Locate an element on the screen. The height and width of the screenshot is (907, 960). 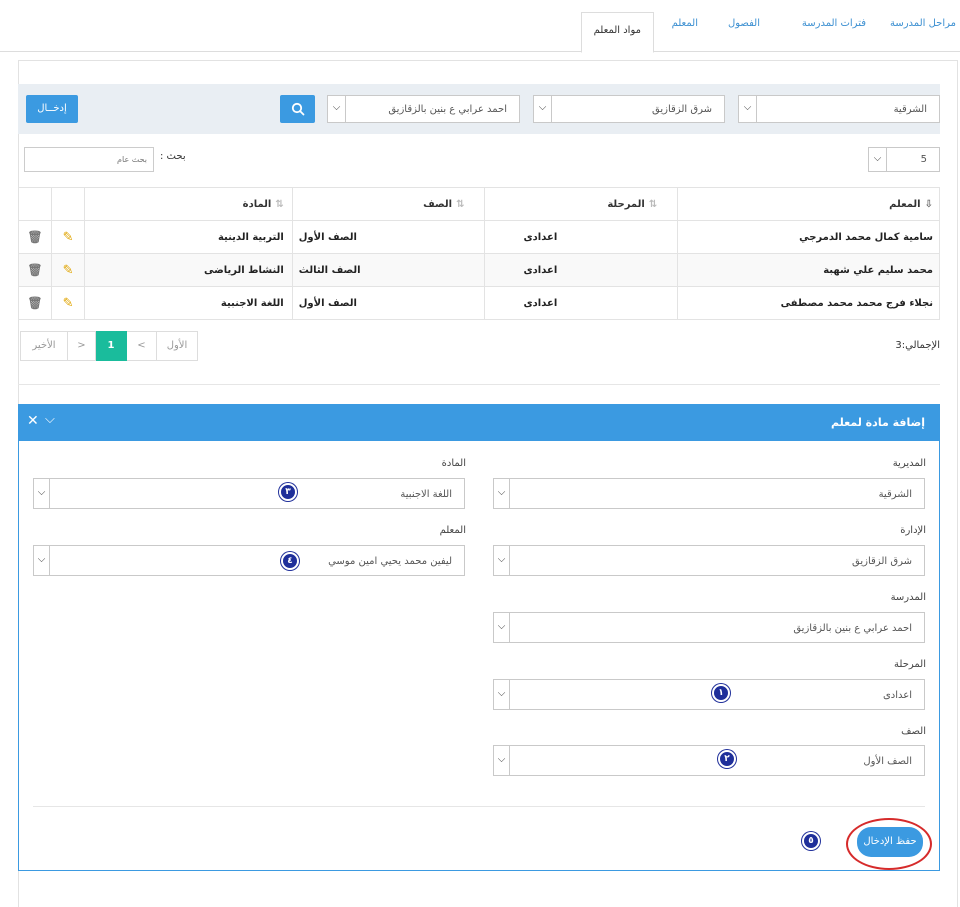
total-count: الإجمالي:3 is located at coordinates (917, 345).